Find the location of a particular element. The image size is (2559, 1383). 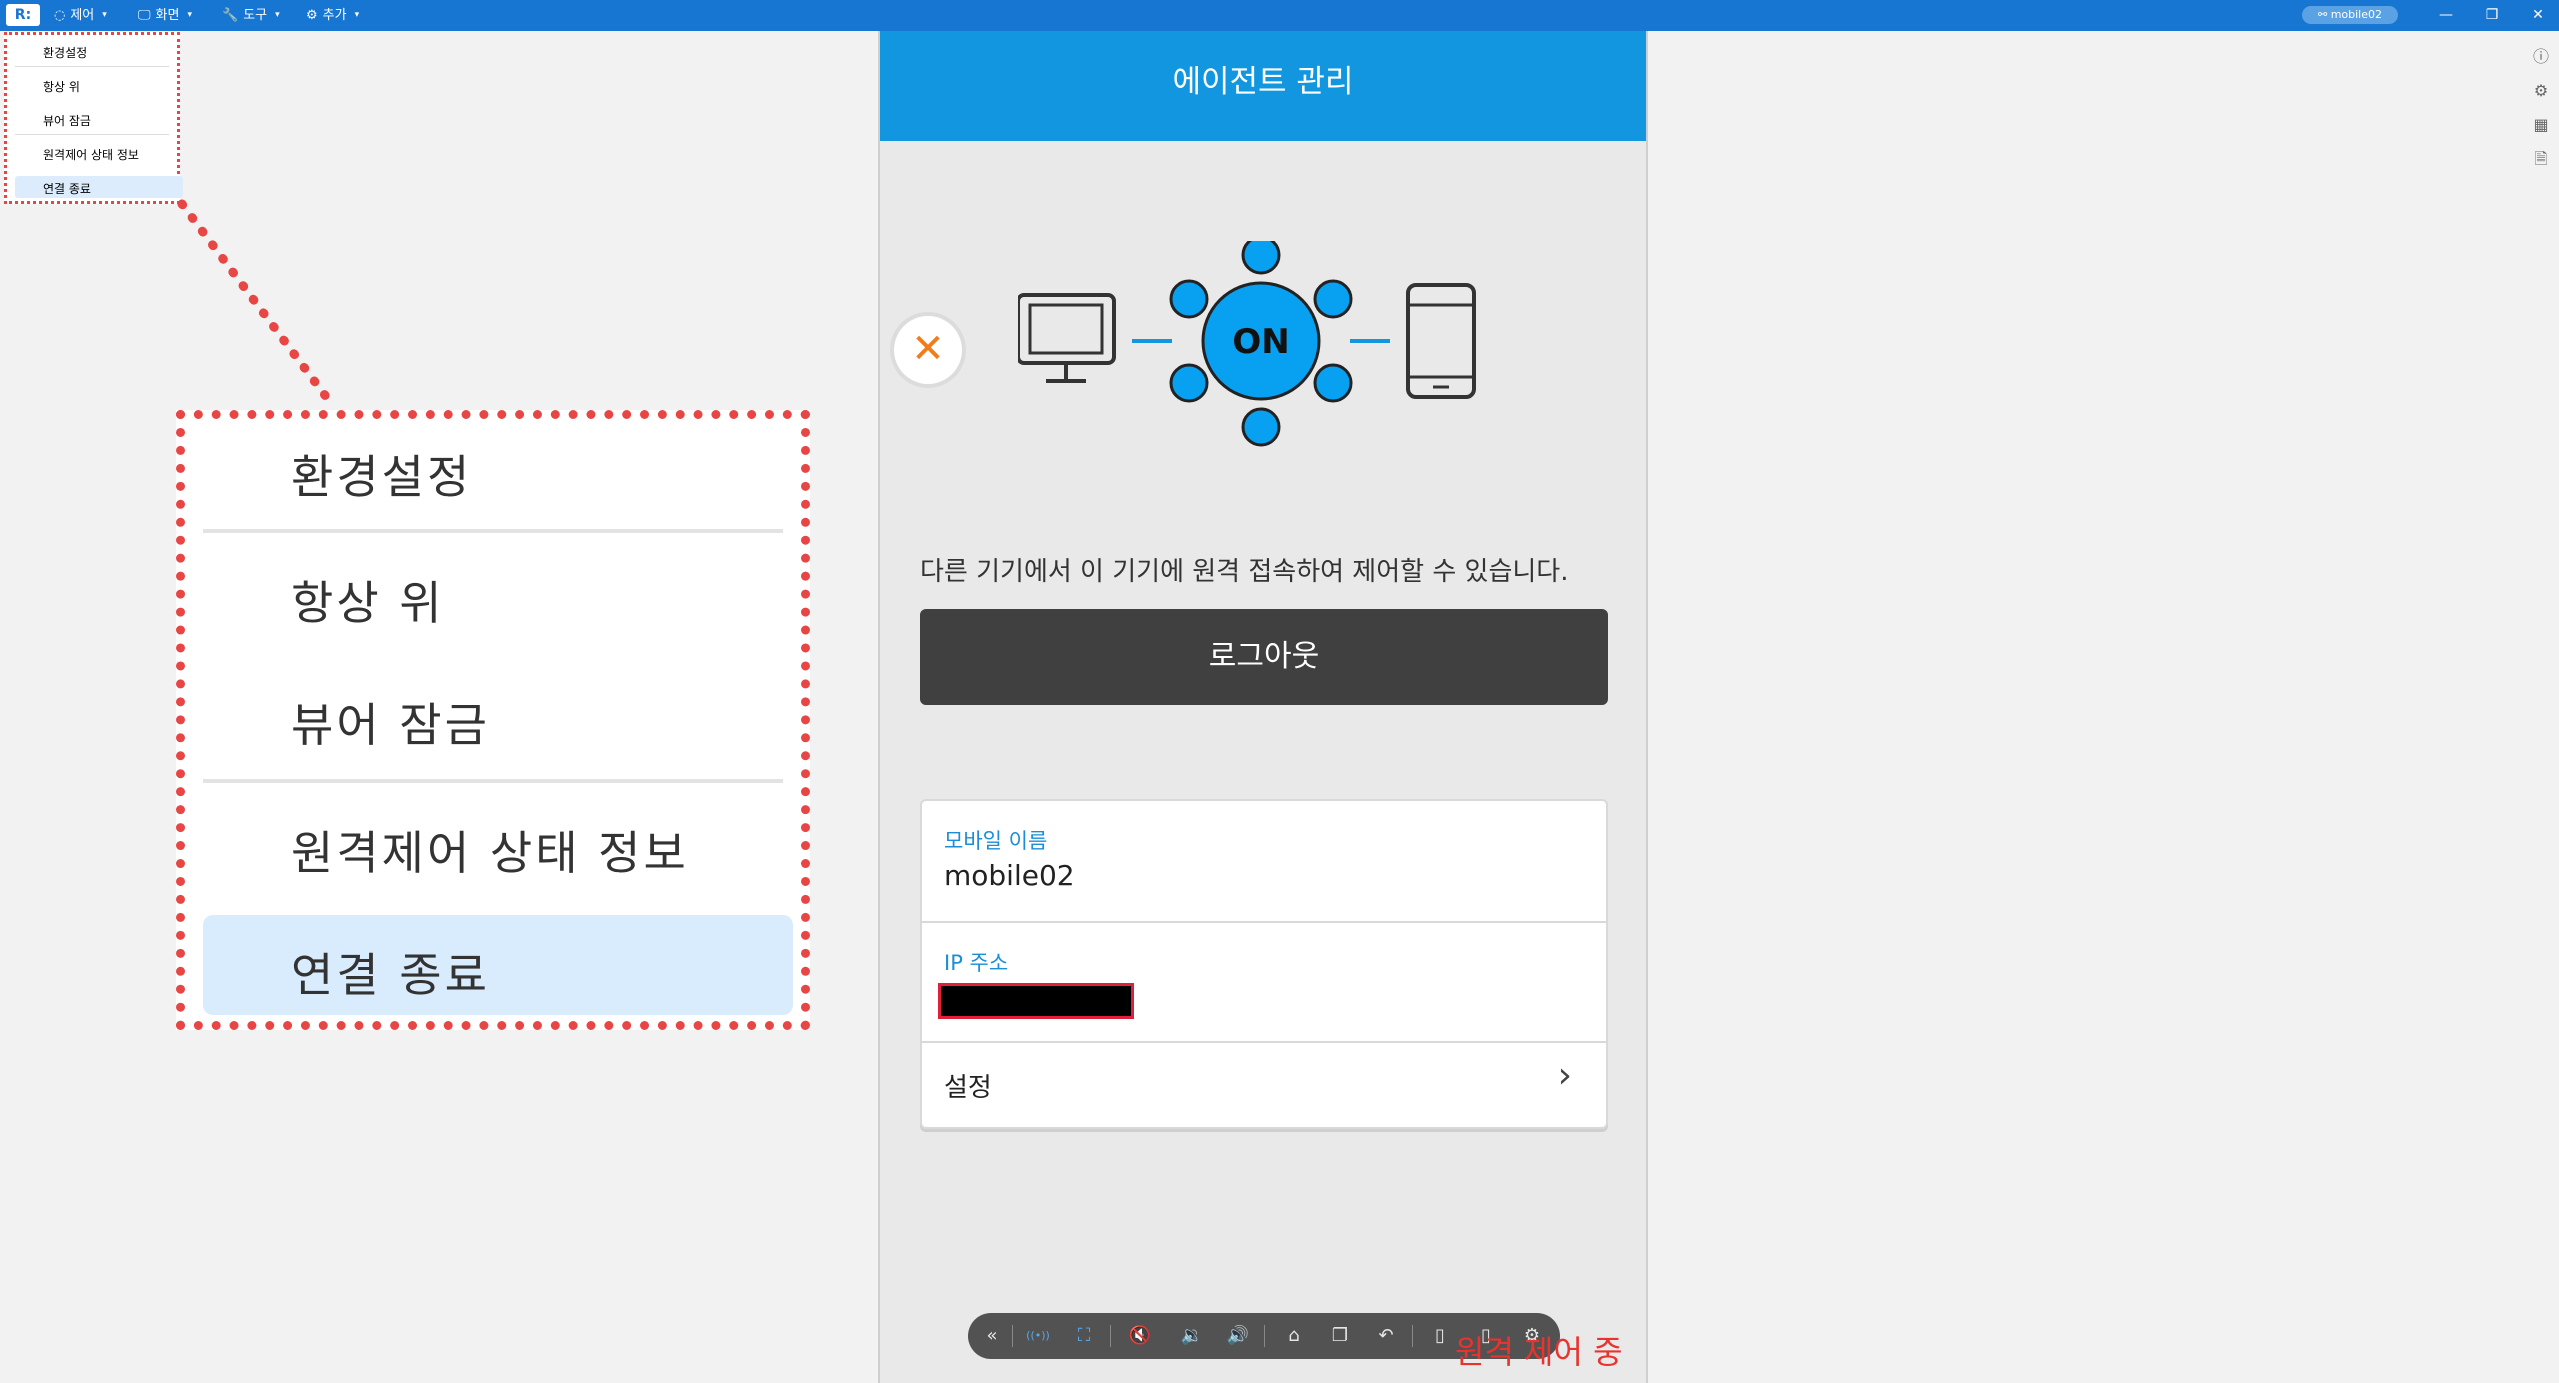

zoom-menu-item-always-on-top: 항상 위 is located at coordinates (368, 603).